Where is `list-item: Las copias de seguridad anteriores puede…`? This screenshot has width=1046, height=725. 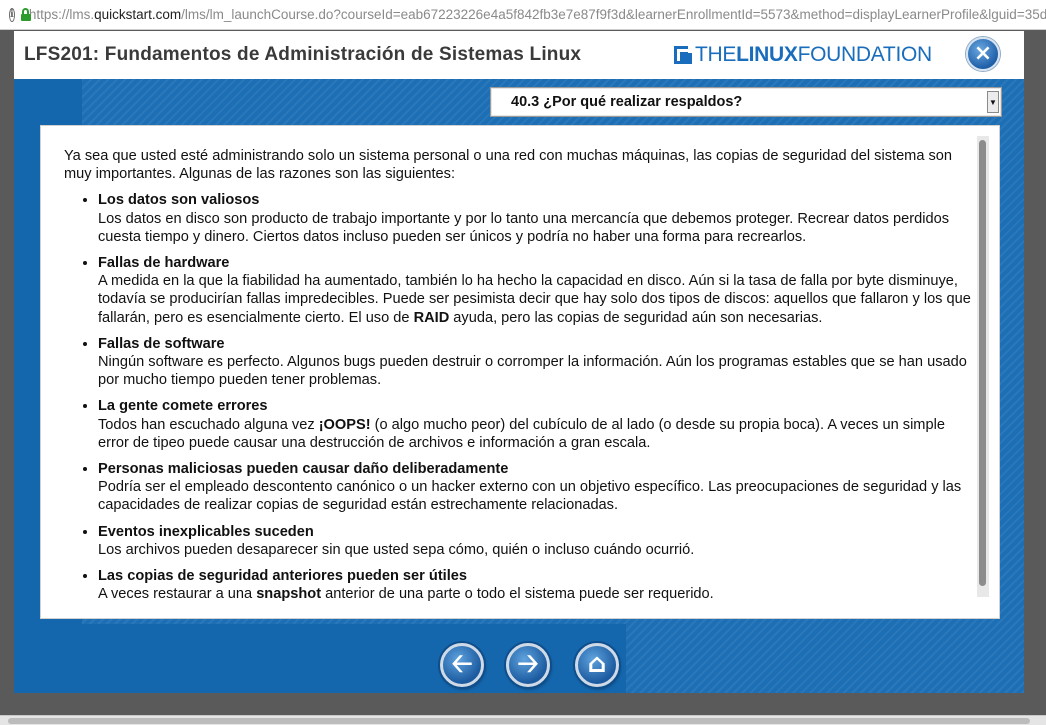 list-item: Las copias de seguridad anteriores puede… is located at coordinates (538, 585).